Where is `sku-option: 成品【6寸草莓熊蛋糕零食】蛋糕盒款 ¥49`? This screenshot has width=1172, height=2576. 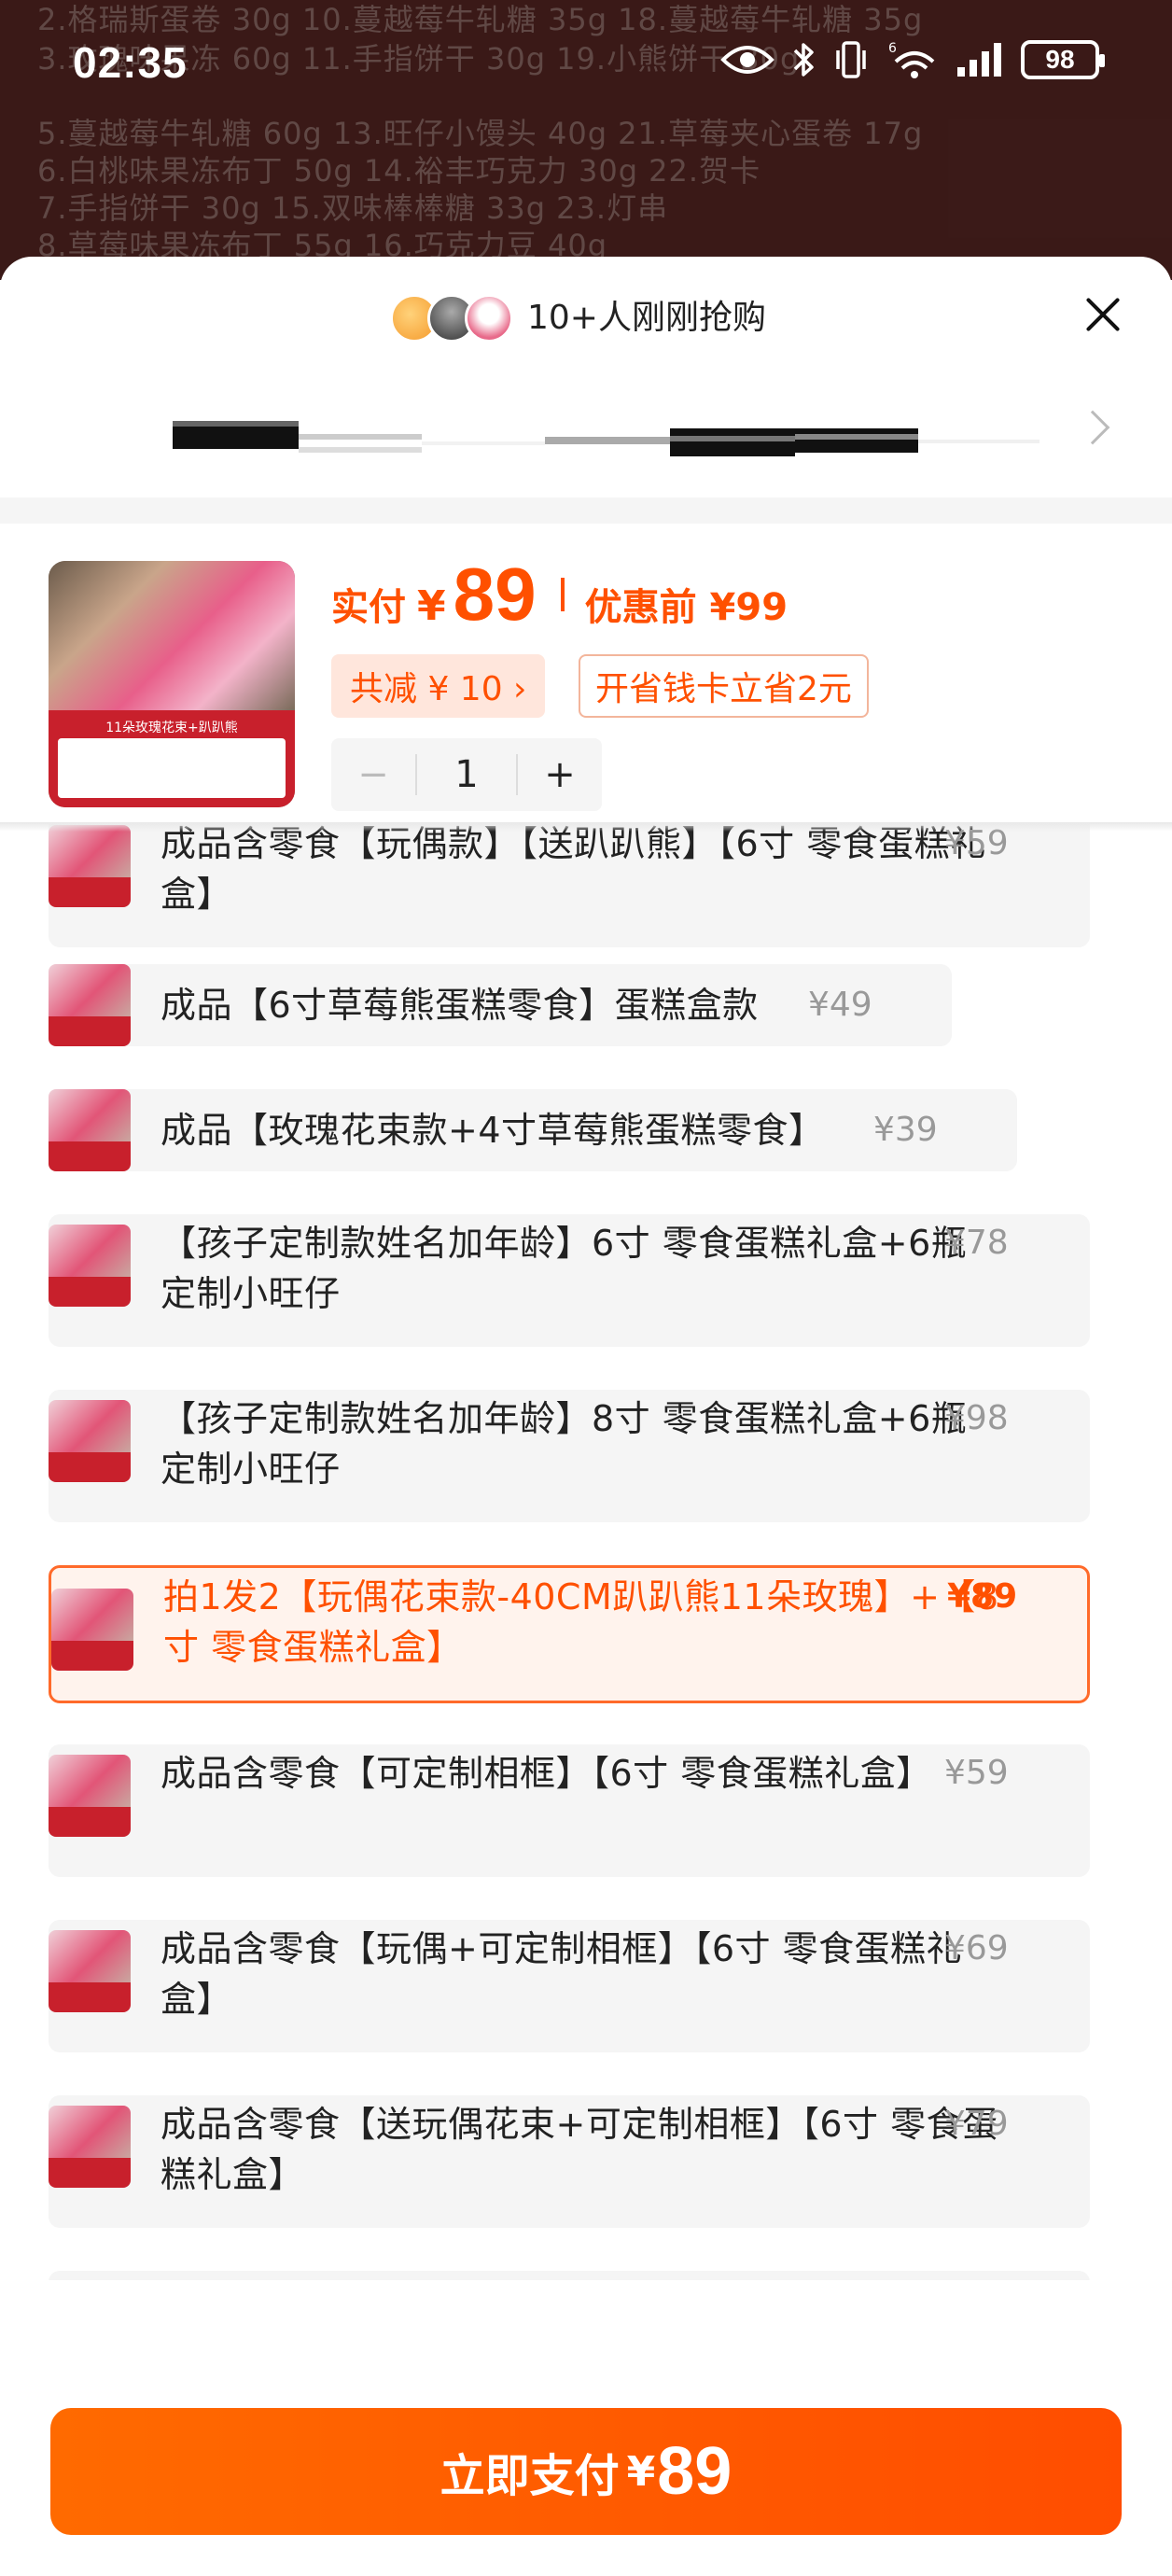 sku-option: 成品【6寸草莓熊蛋糕零食】蛋糕盒款 ¥49 is located at coordinates (500, 1005).